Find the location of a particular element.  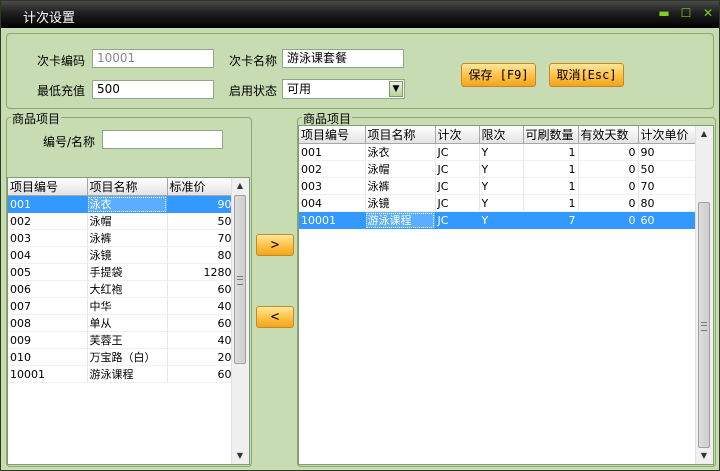

table-row: 007 中华 40 is located at coordinates (121, 306).